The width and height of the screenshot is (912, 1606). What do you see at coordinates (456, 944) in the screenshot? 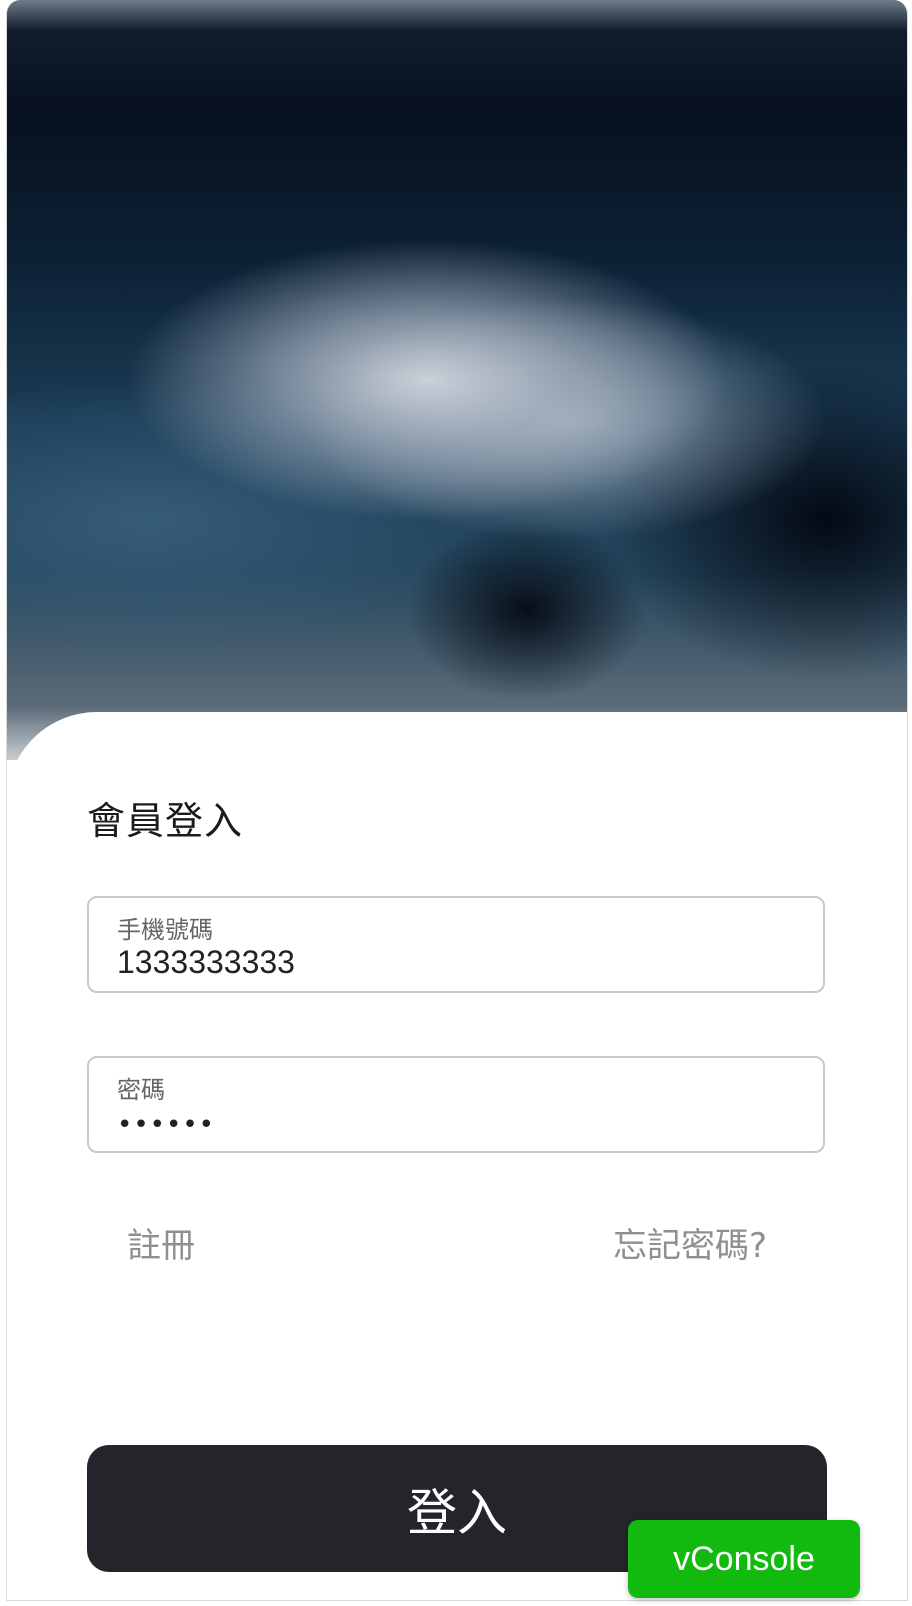
I see `phone-field: 手機號碼 1333333333` at bounding box center [456, 944].